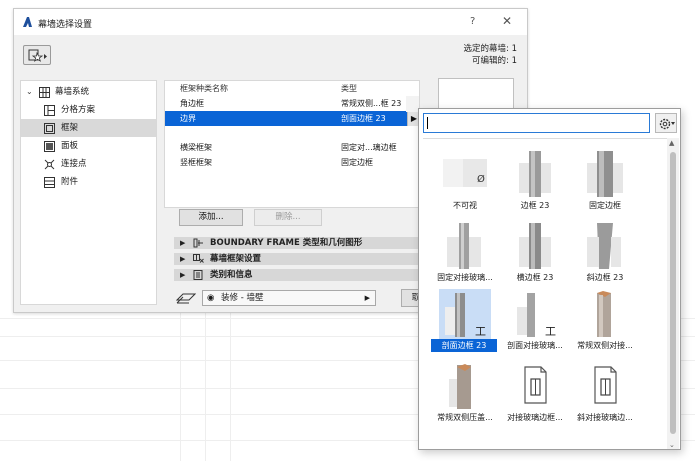  I want to click on settings-button, so click(666, 123).